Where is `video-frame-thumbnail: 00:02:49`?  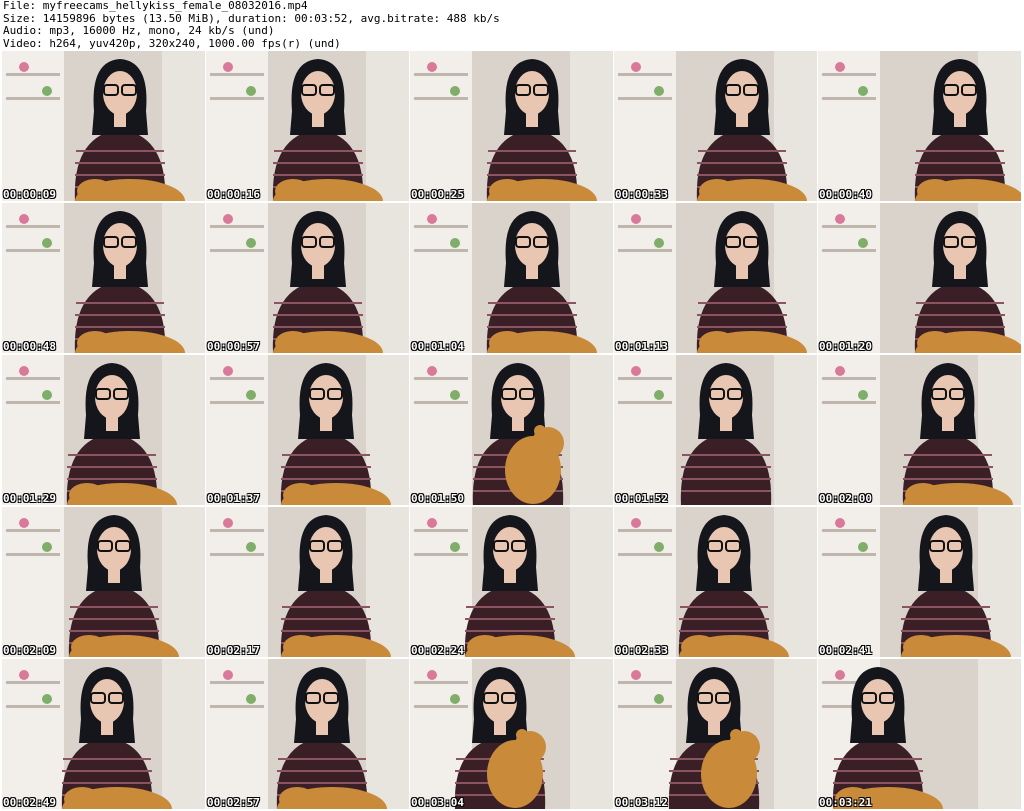
video-frame-thumbnail: 00:02:49 is located at coordinates (103, 734).